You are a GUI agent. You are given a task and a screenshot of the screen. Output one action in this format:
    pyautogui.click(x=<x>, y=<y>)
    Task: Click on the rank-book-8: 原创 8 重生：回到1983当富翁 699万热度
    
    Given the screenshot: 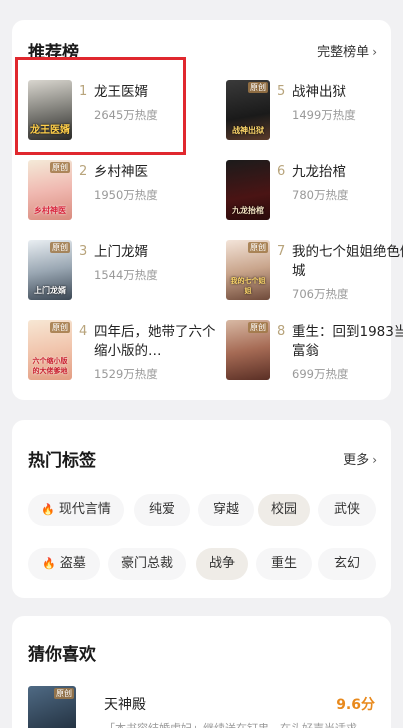 What is the action you would take?
    pyautogui.click(x=314, y=350)
    